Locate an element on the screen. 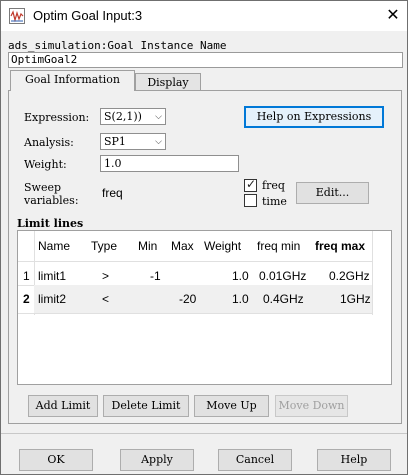 The height and width of the screenshot is (475, 408). weight-input: 1.0 is located at coordinates (169, 163).